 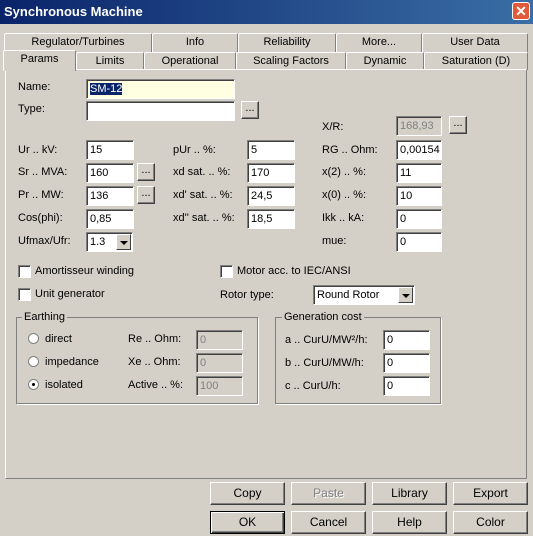 What do you see at coordinates (475, 42) in the screenshot?
I see `tab-user-data: User Data` at bounding box center [475, 42].